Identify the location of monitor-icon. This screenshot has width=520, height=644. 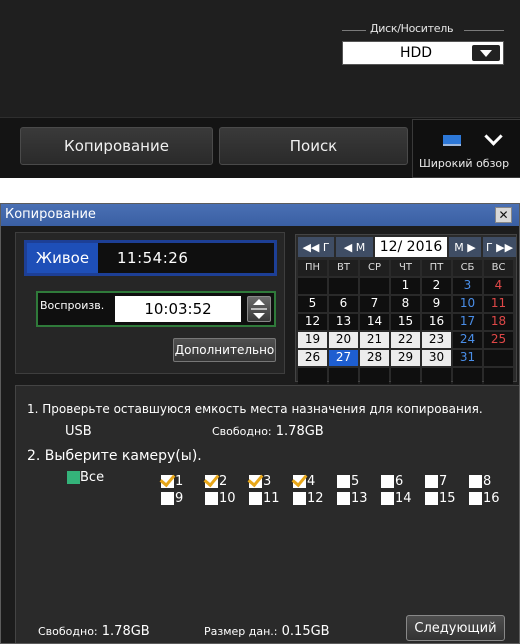
(452, 140).